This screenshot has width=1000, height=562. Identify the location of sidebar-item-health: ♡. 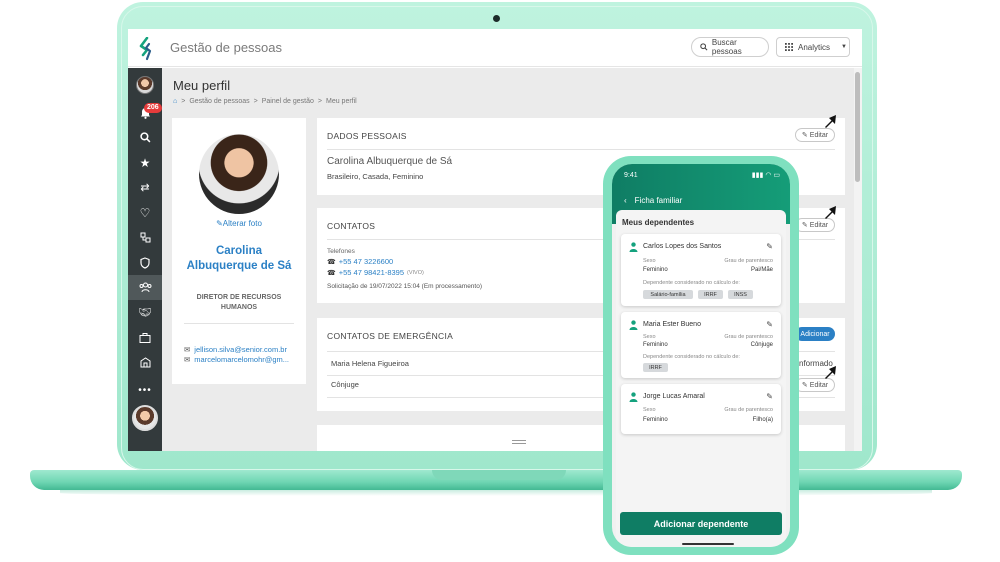
(145, 212).